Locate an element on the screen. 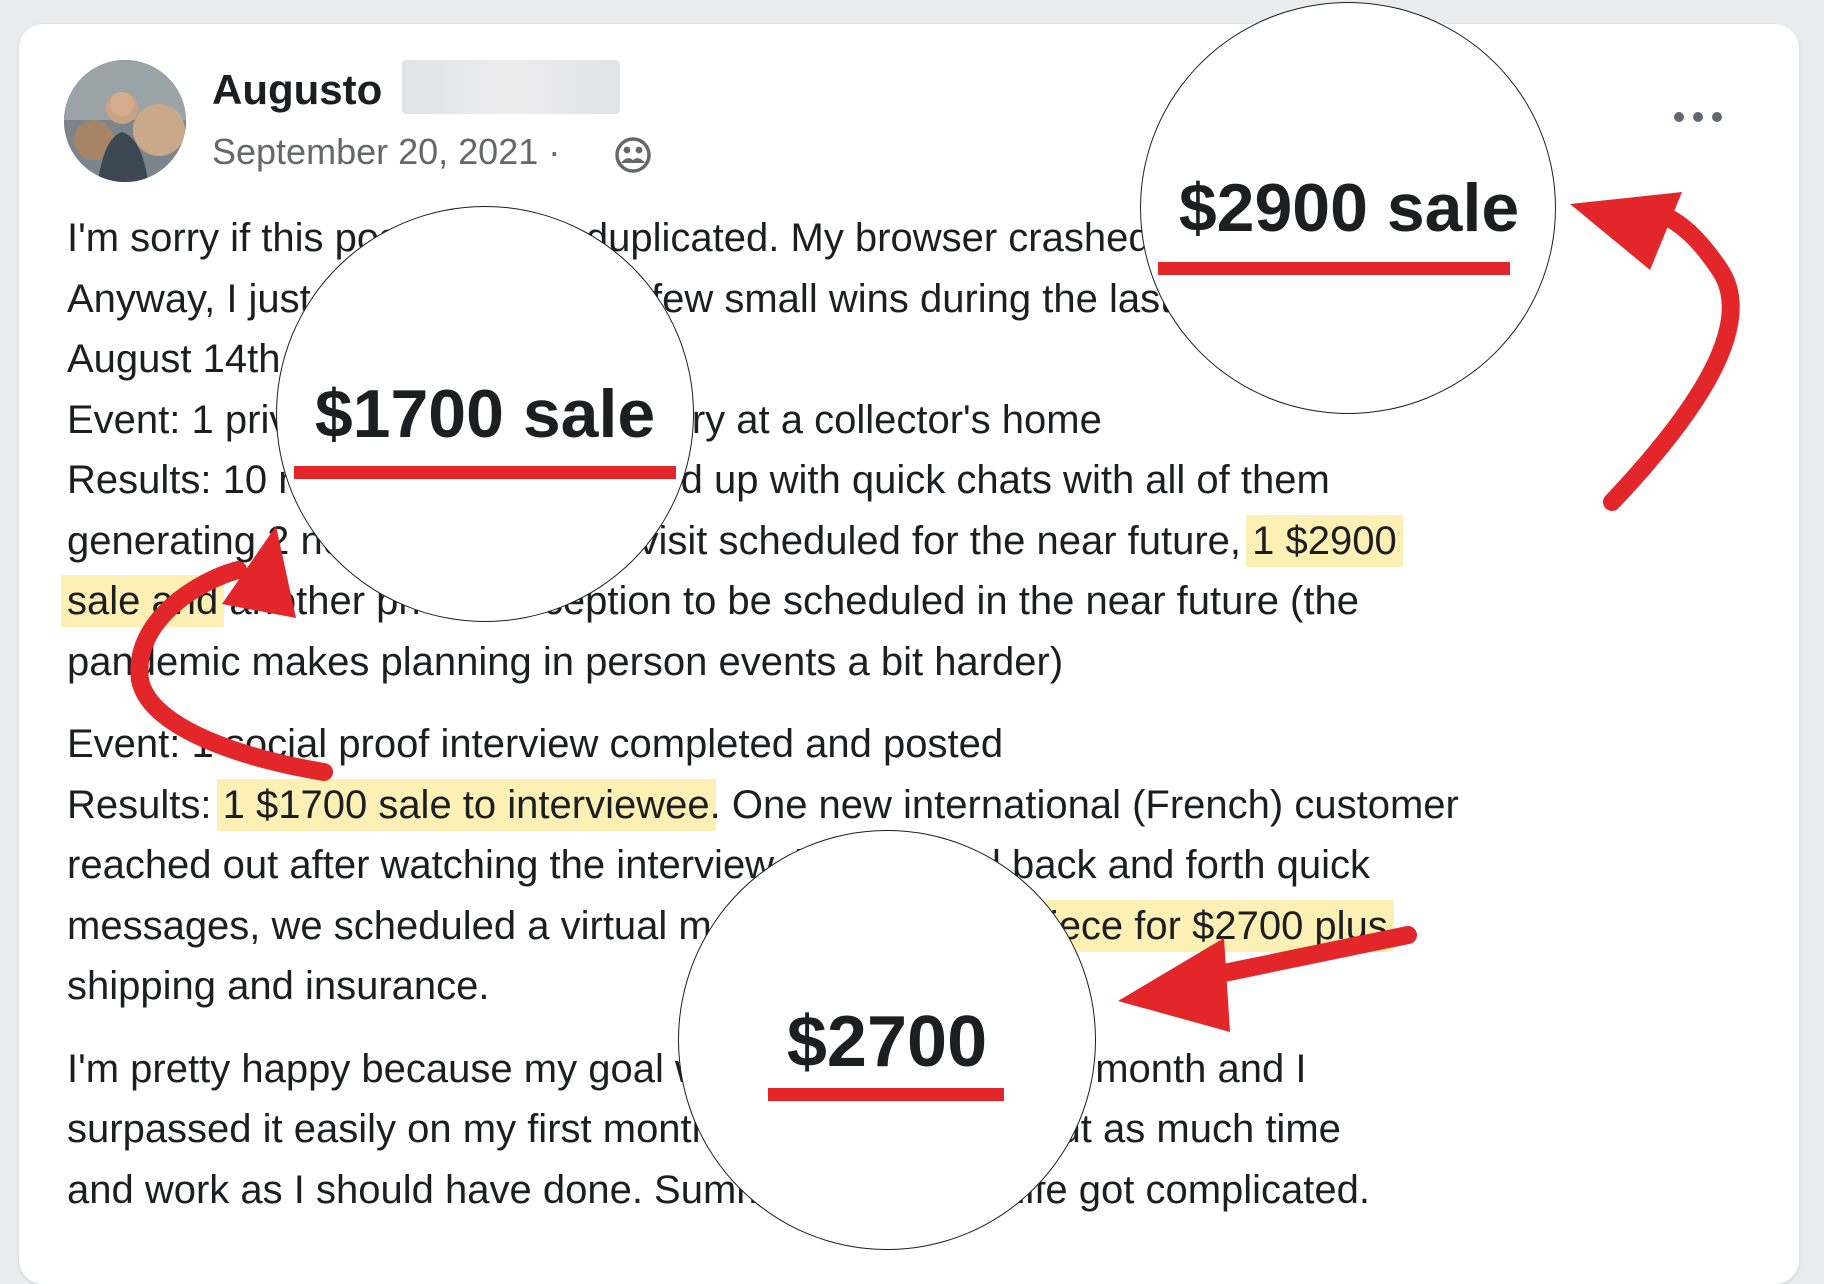 The image size is (1824, 1284). more-options-icon is located at coordinates (1698, 116).